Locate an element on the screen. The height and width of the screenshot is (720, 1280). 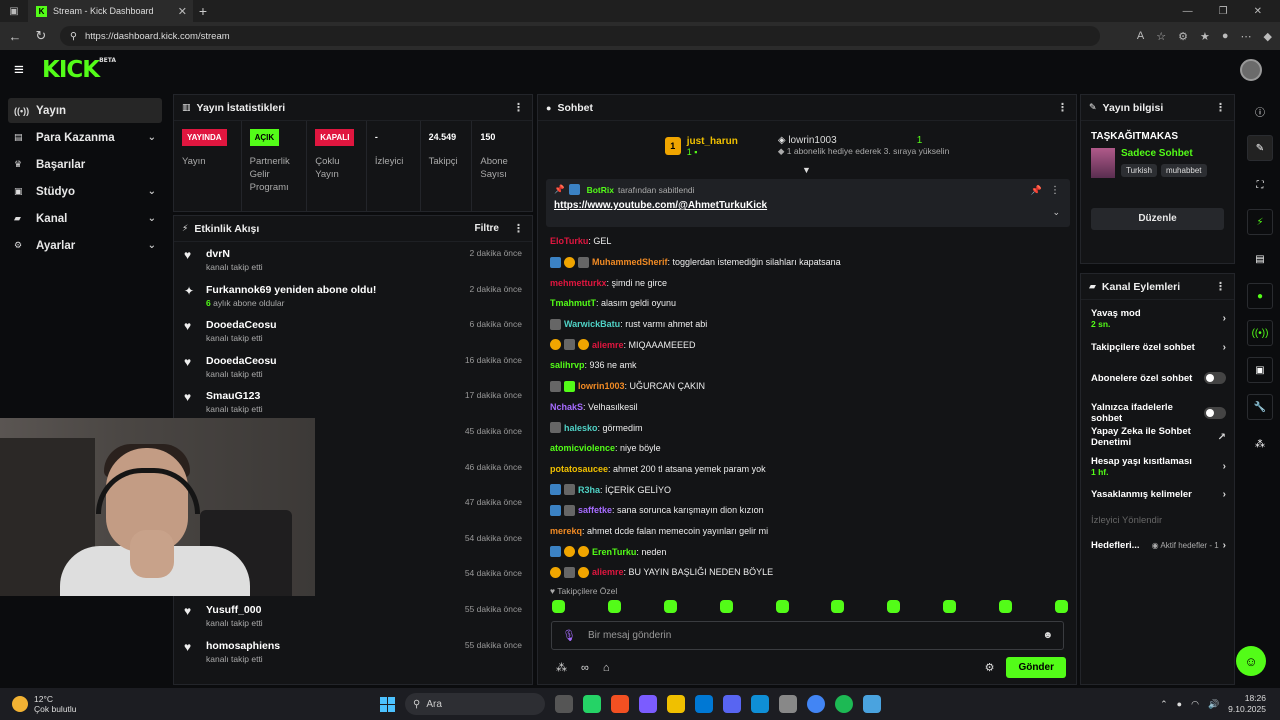
infinity-icon: ∞ is located at coordinates (585, 668).